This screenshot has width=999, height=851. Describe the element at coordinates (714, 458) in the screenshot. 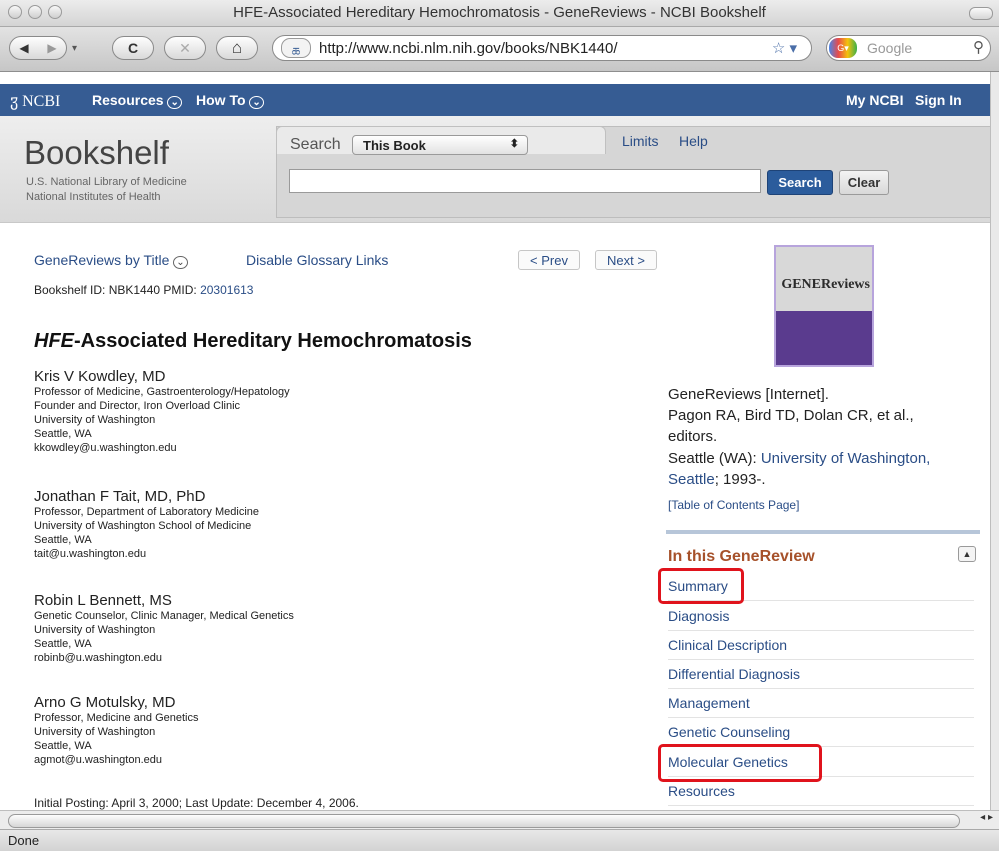

I see `publisher-place: Seattle (WA):` at that location.